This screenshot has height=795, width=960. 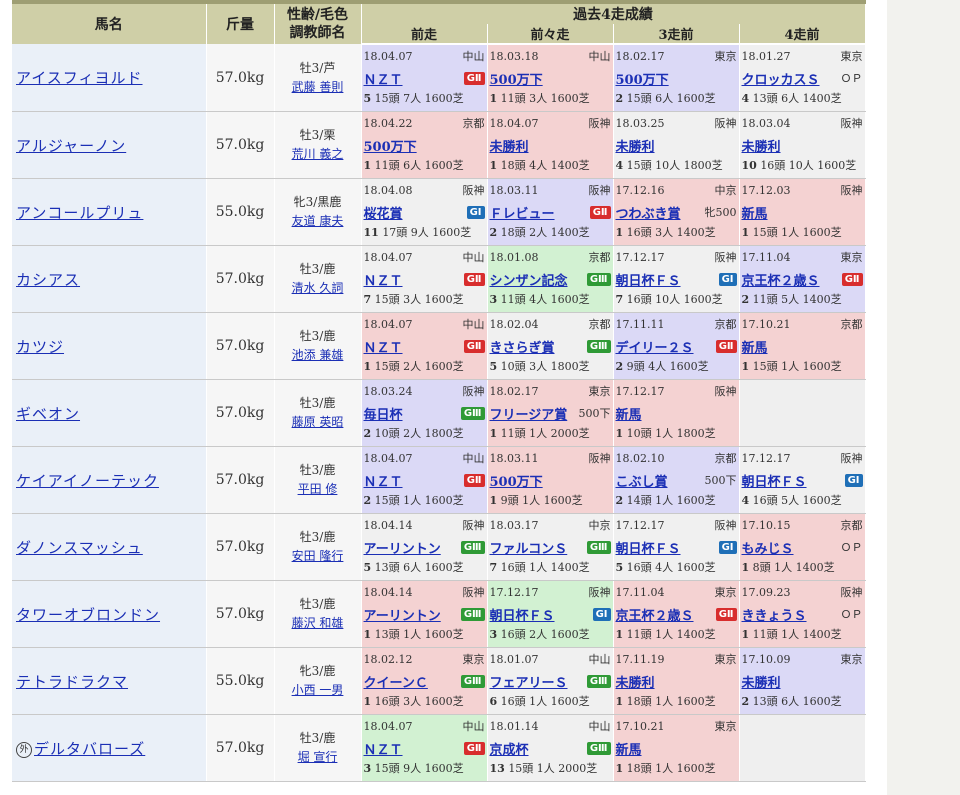 I want to click on race-name-link: こぶし賞, so click(x=642, y=480).